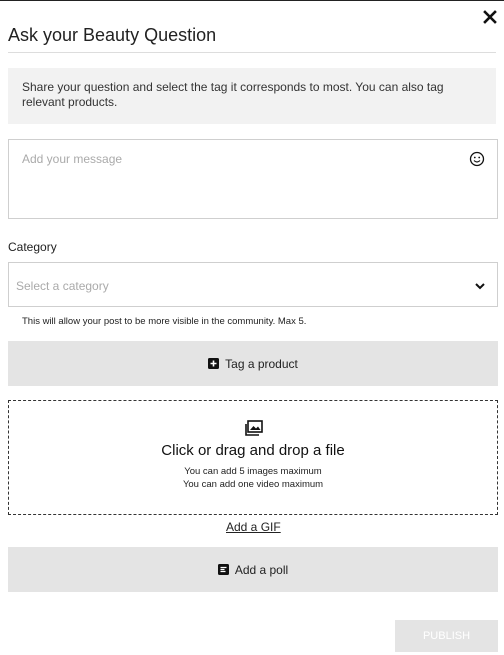  Describe the element at coordinates (252, 52) in the screenshot. I see `title-divider` at that location.